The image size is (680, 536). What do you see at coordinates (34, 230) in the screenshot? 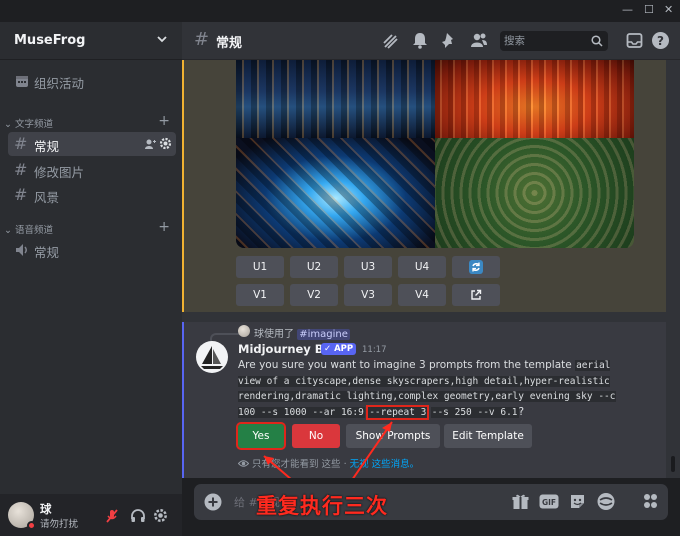
I see `category-label: 语音频道` at bounding box center [34, 230].